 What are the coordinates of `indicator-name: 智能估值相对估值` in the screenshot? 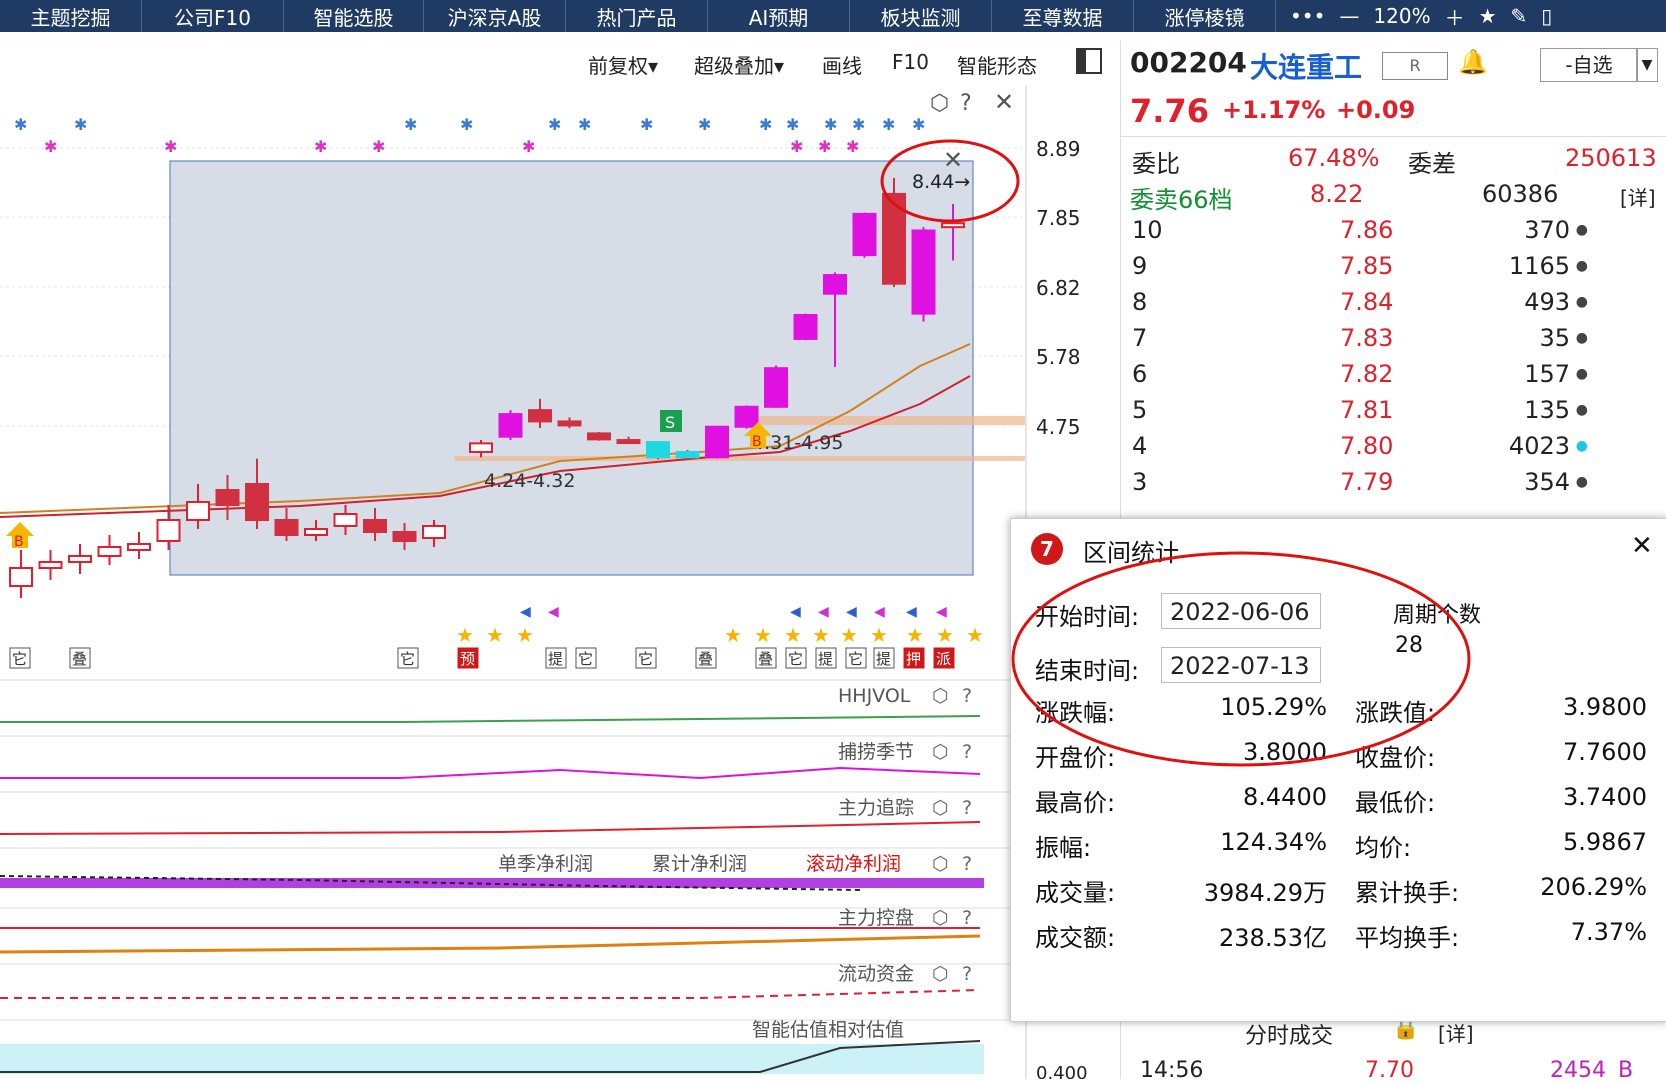 It's located at (828, 1030).